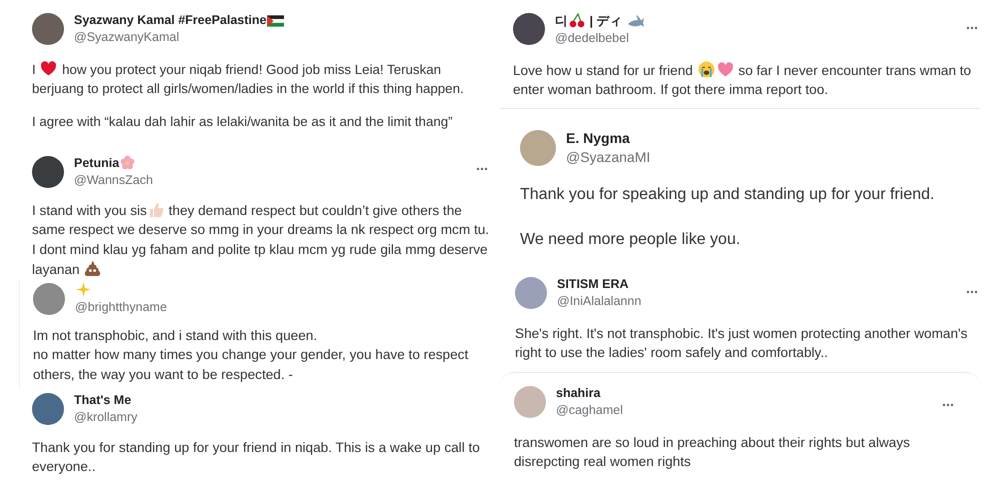 The image size is (1000, 500). Describe the element at coordinates (106, 417) in the screenshot. I see `user-handle: @krollamry` at that location.